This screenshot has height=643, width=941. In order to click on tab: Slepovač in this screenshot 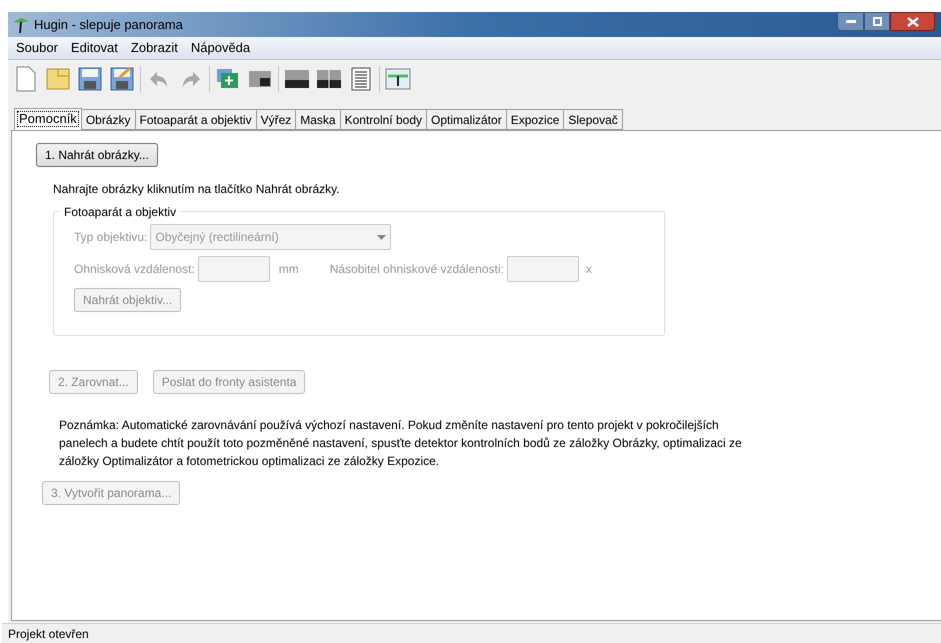, I will do `click(593, 119)`.